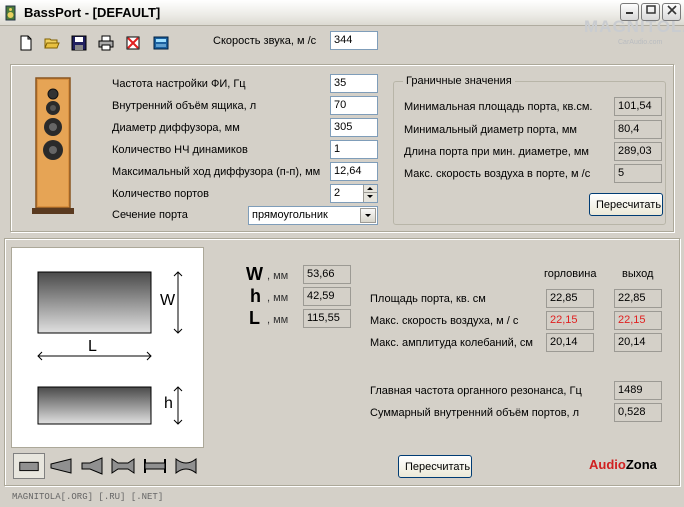  What do you see at coordinates (10, 13) in the screenshot?
I see `app-icon` at bounding box center [10, 13].